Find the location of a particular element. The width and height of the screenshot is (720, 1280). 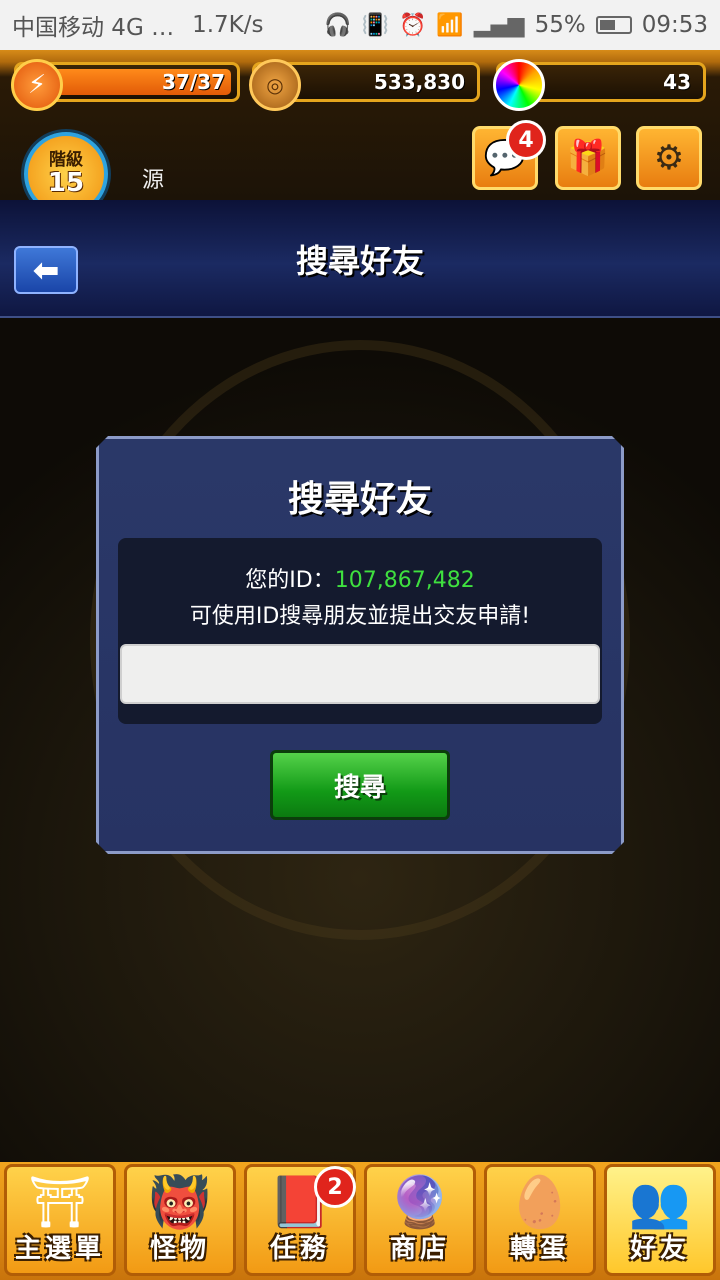

rank-label: 階級 is located at coordinates (66, 160).